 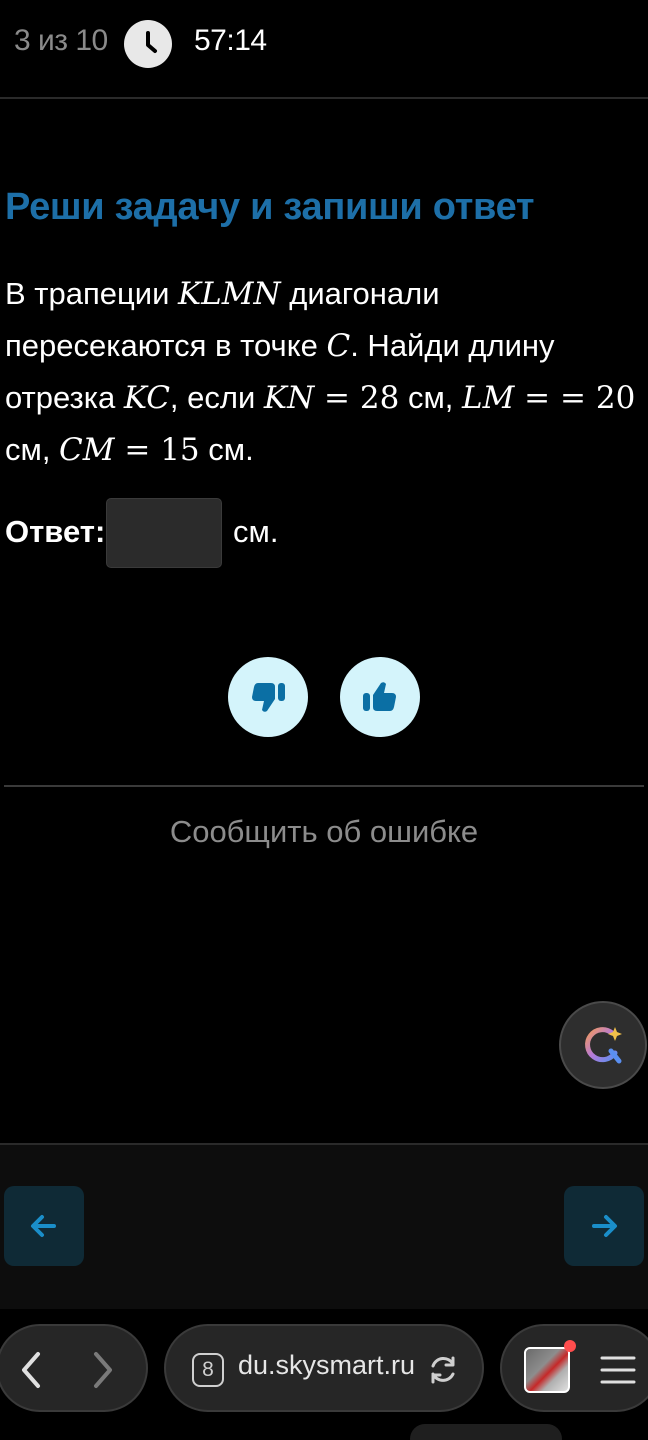 I want to click on clock-icon, so click(x=148, y=44).